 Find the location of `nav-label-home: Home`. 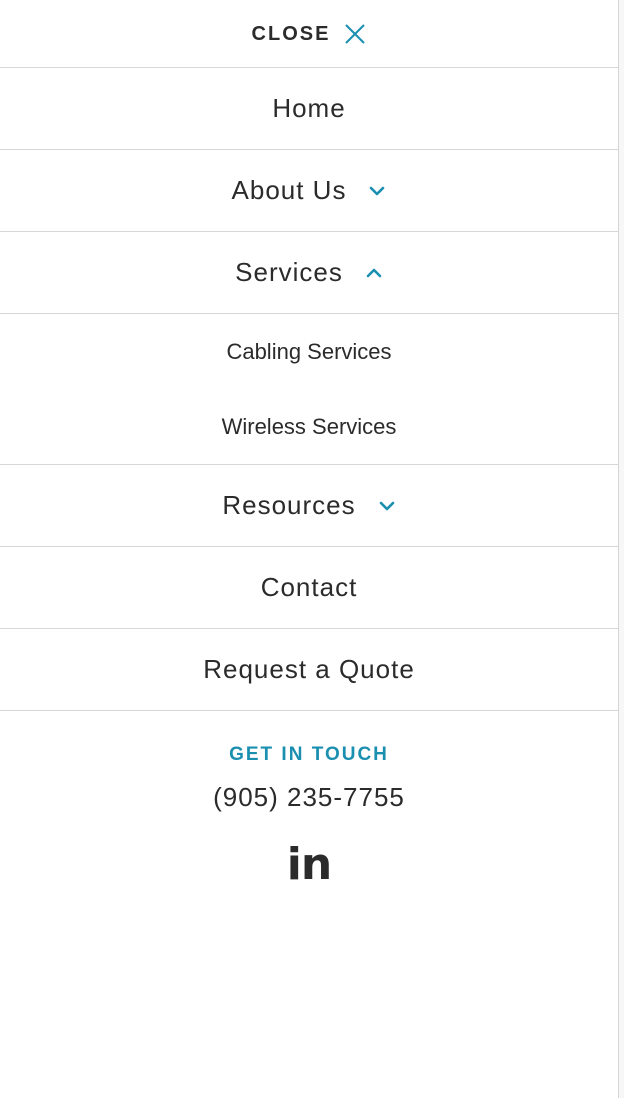

nav-label-home: Home is located at coordinates (309, 108).